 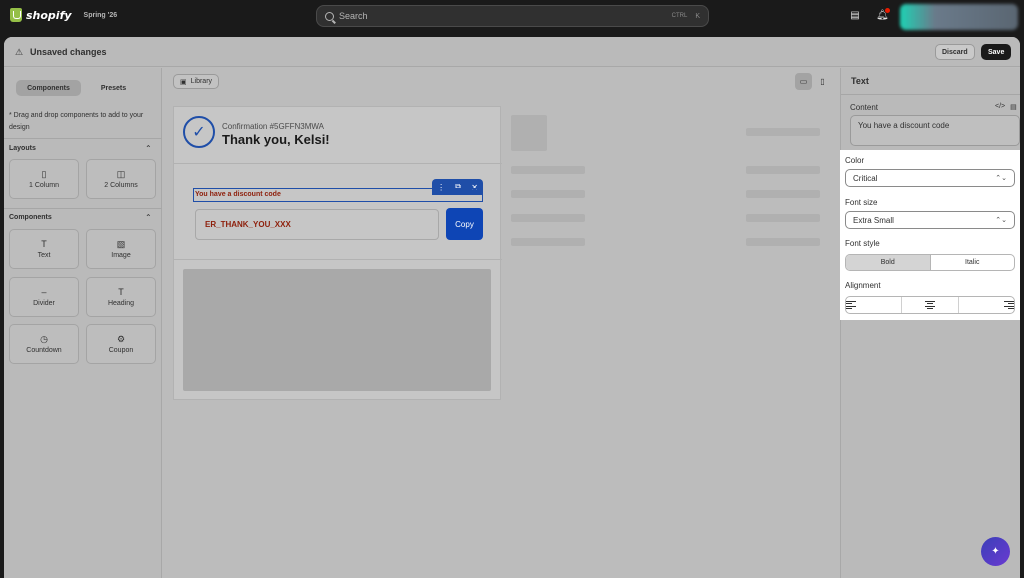 I want to click on copy-button: Copy, so click(x=464, y=224).